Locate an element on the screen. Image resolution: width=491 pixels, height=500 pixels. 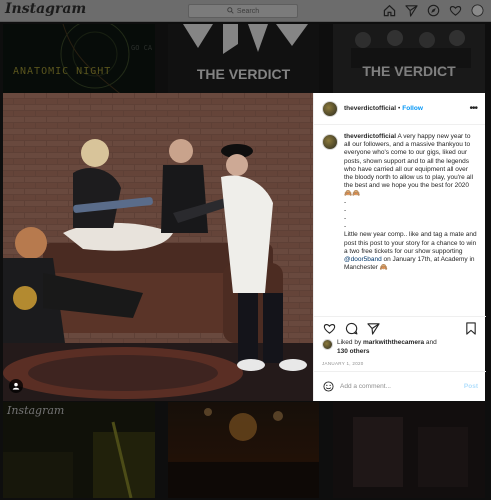
author-avatar is located at coordinates (330, 108).